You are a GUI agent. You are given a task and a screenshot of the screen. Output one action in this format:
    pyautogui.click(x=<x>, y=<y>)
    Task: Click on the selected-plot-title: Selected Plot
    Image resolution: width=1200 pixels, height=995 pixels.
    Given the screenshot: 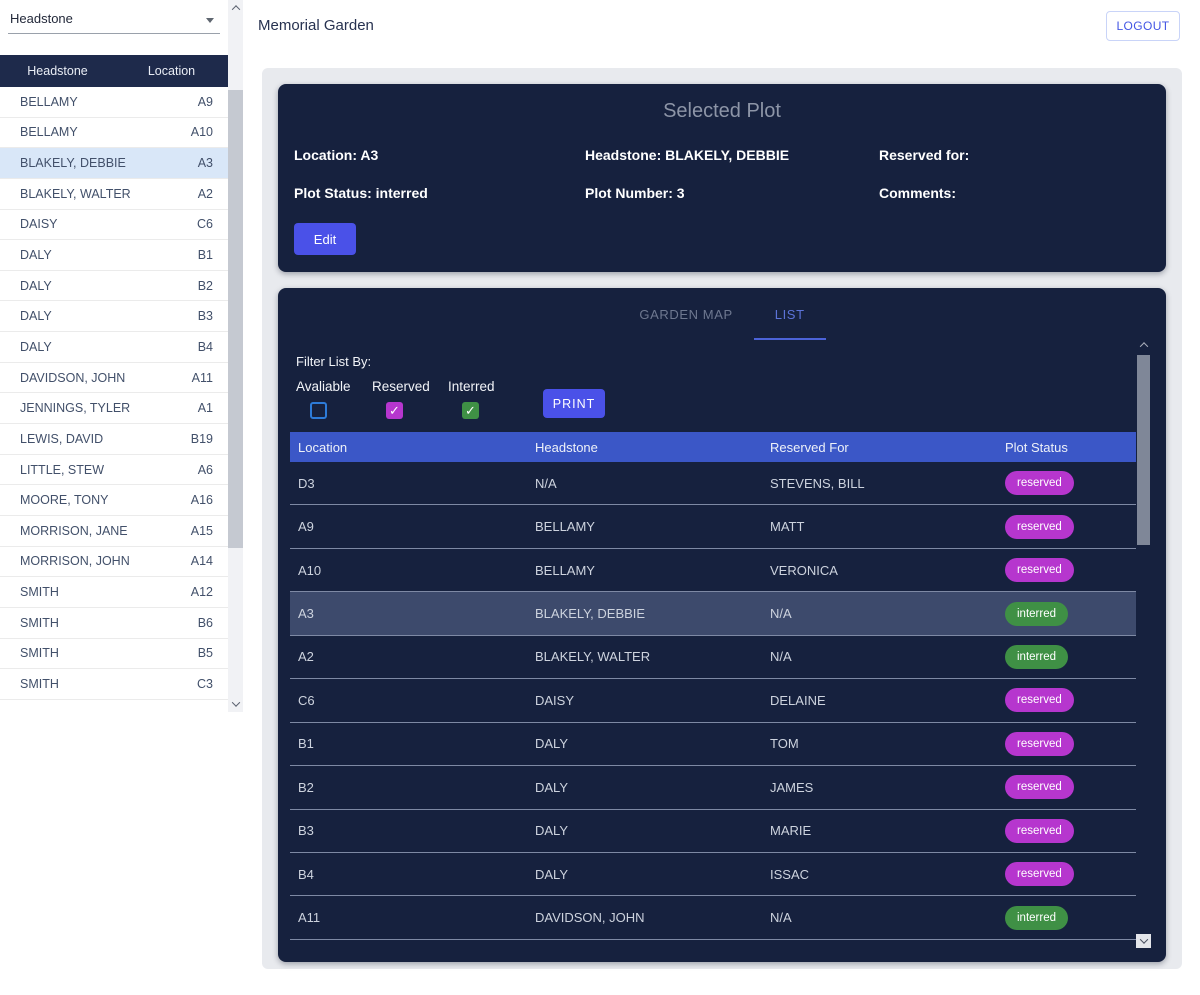 What is the action you would take?
    pyautogui.click(x=722, y=111)
    